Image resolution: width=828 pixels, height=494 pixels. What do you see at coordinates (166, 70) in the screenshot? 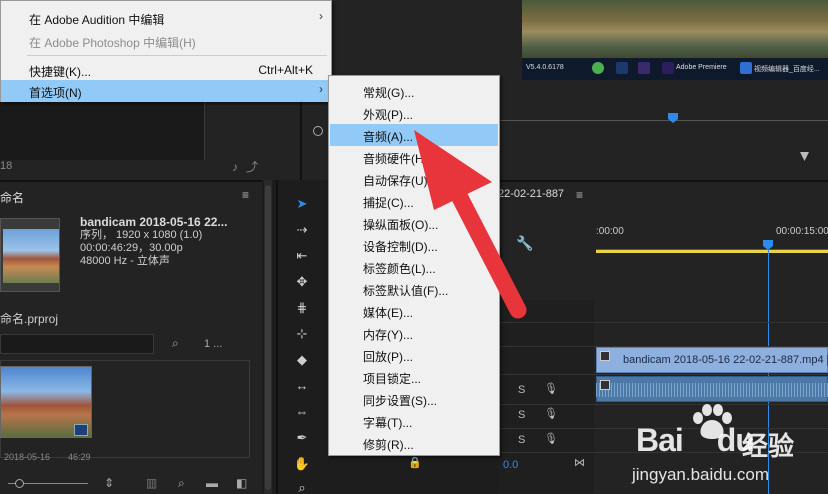
I see `menu-item-keyboard-shortcuts: 快捷键(K)... Ctrl+Alt+K` at bounding box center [166, 70].